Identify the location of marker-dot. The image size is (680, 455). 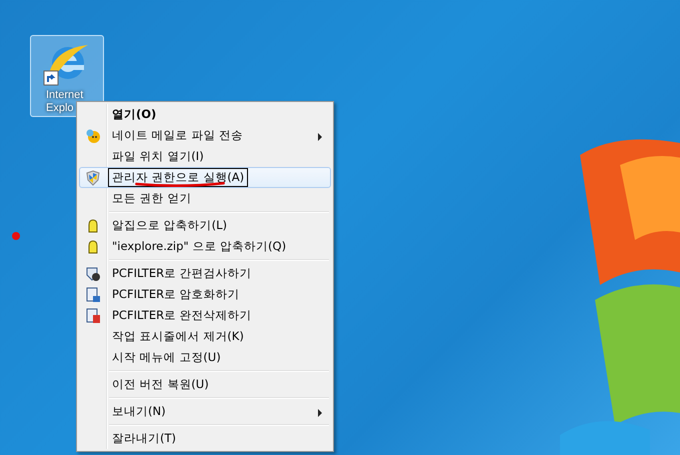
(16, 236).